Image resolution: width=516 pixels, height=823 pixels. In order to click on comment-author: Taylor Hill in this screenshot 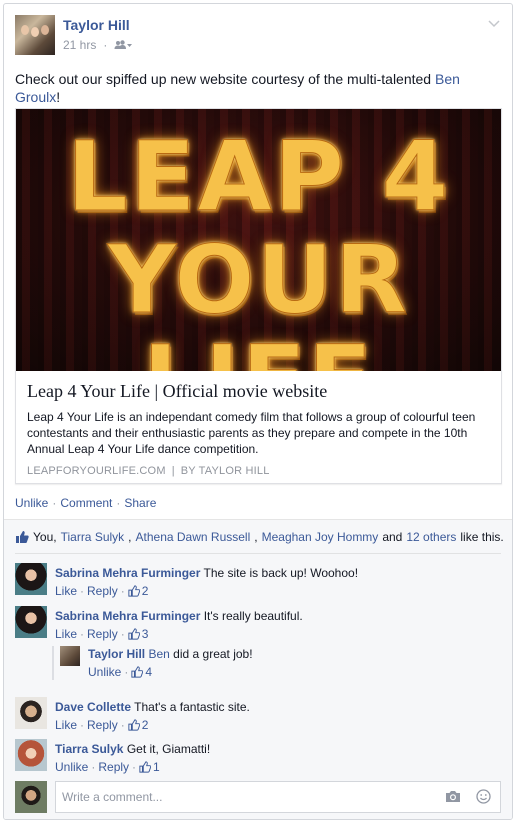, I will do `click(116, 654)`.